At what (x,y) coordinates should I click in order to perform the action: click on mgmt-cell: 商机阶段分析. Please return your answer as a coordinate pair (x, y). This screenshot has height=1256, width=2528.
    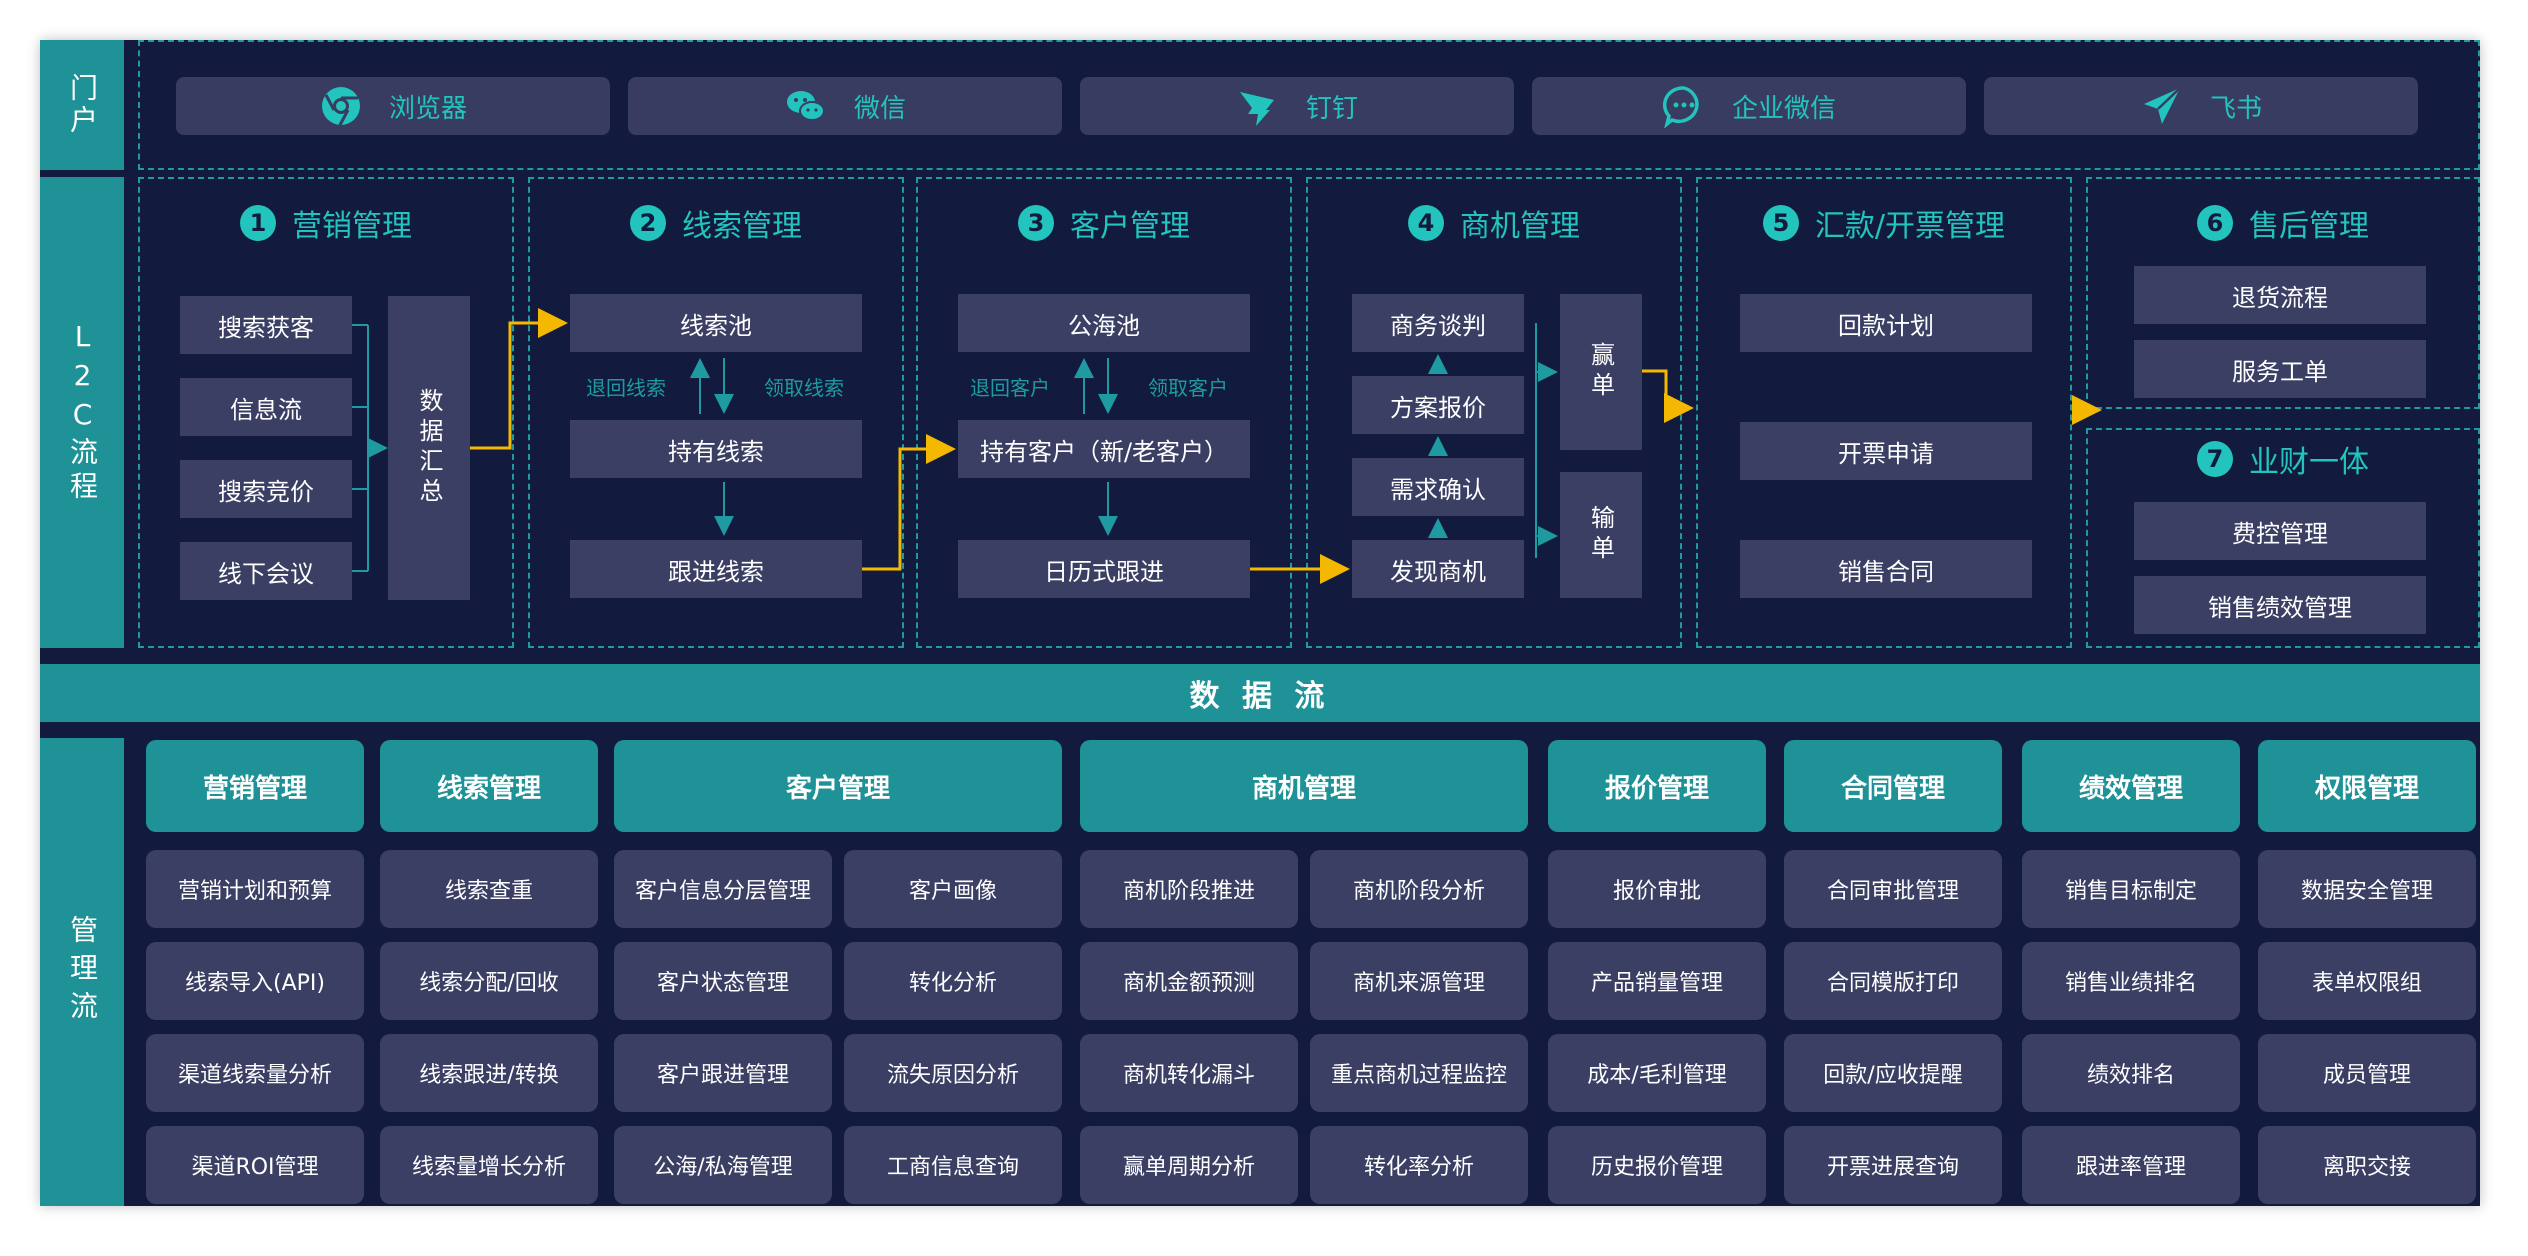
    Looking at the image, I should click on (1419, 889).